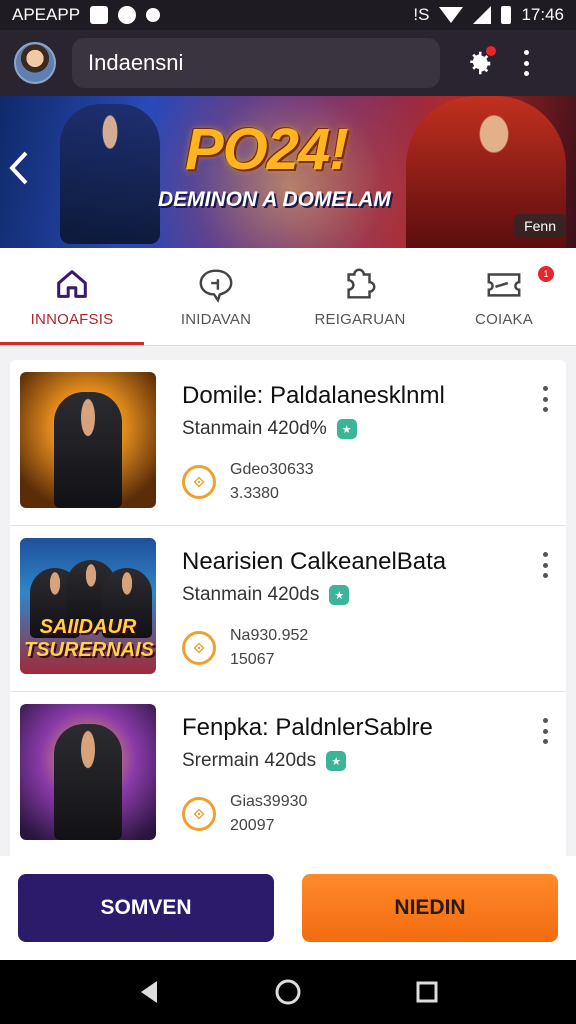  Describe the element at coordinates (546, 274) in the screenshot. I see `tab-badge: 1` at that location.